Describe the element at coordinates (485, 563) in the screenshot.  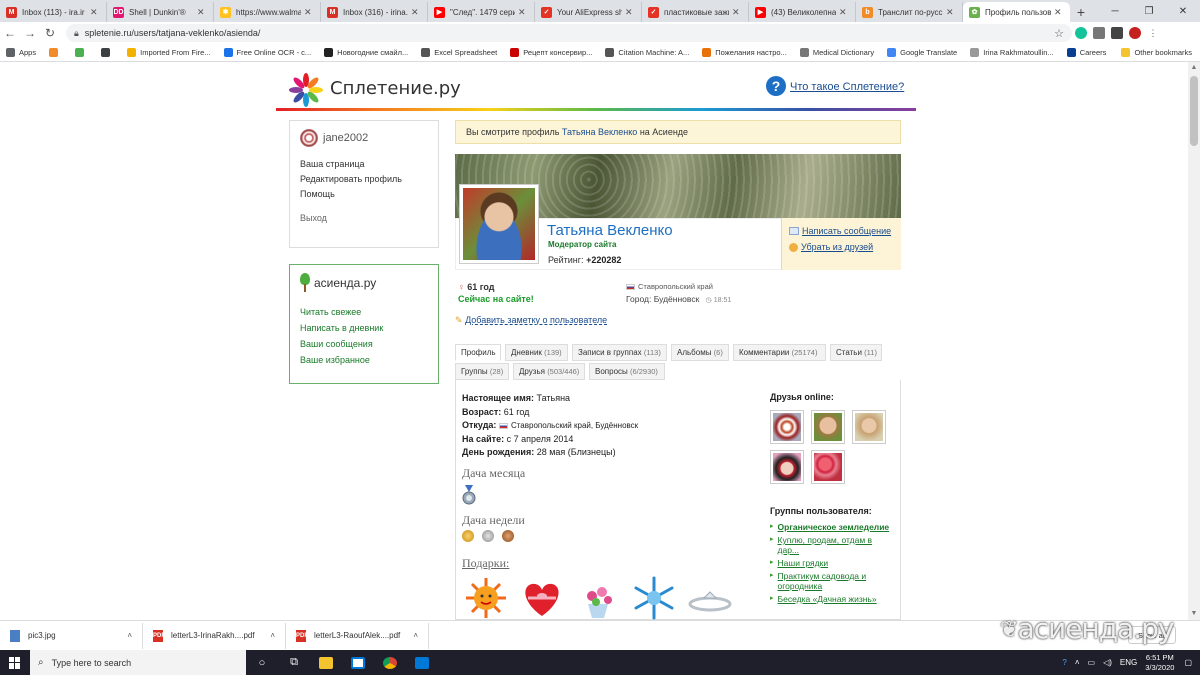
I see `gifts-title: Подарки:` at that location.